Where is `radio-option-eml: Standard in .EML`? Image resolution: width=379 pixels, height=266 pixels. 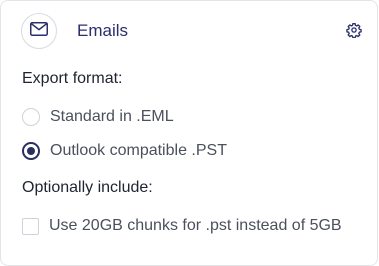
radio-option-eml: Standard in .EML is located at coordinates (98, 117).